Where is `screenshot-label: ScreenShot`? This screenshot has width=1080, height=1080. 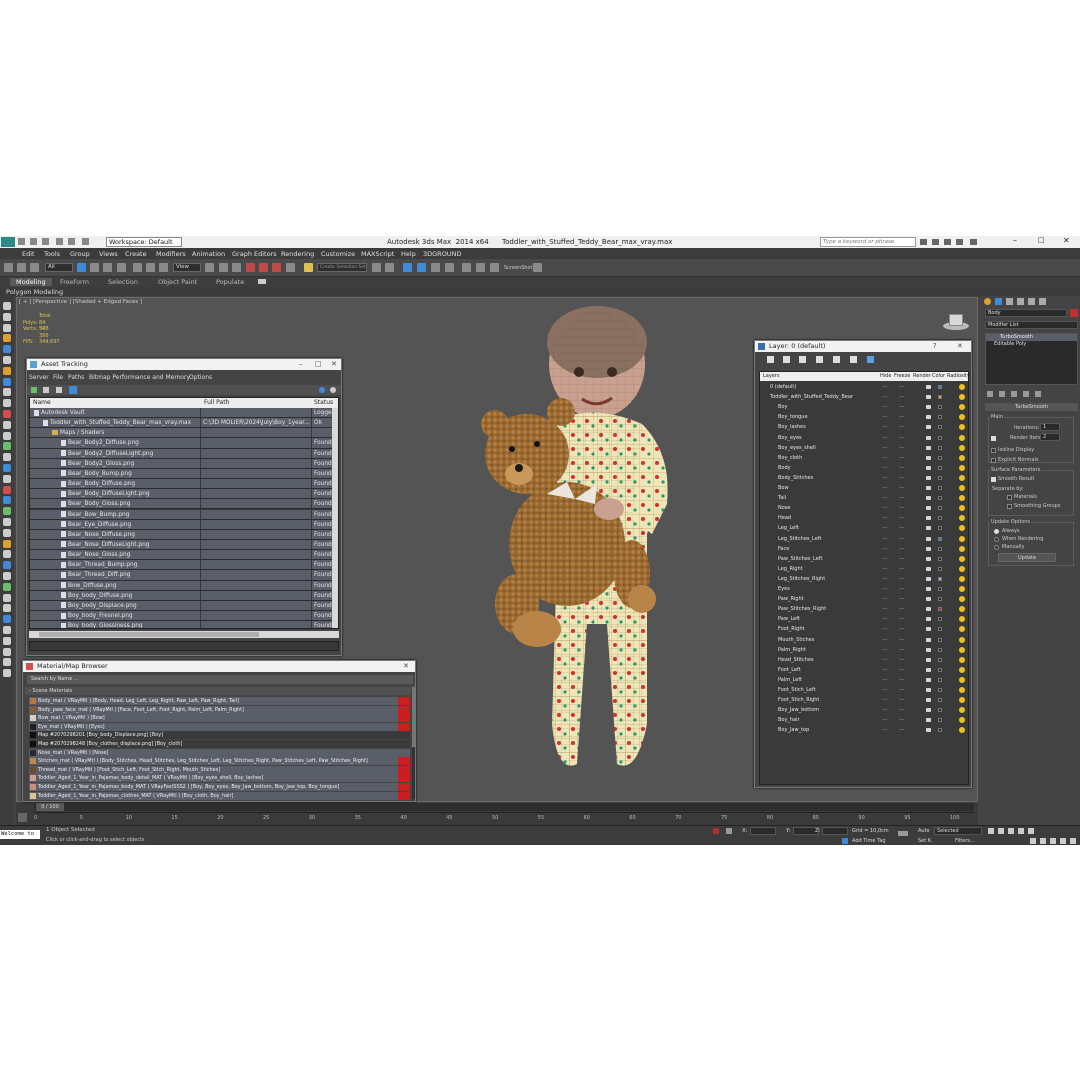 screenshot-label: ScreenShot is located at coordinates (518, 268).